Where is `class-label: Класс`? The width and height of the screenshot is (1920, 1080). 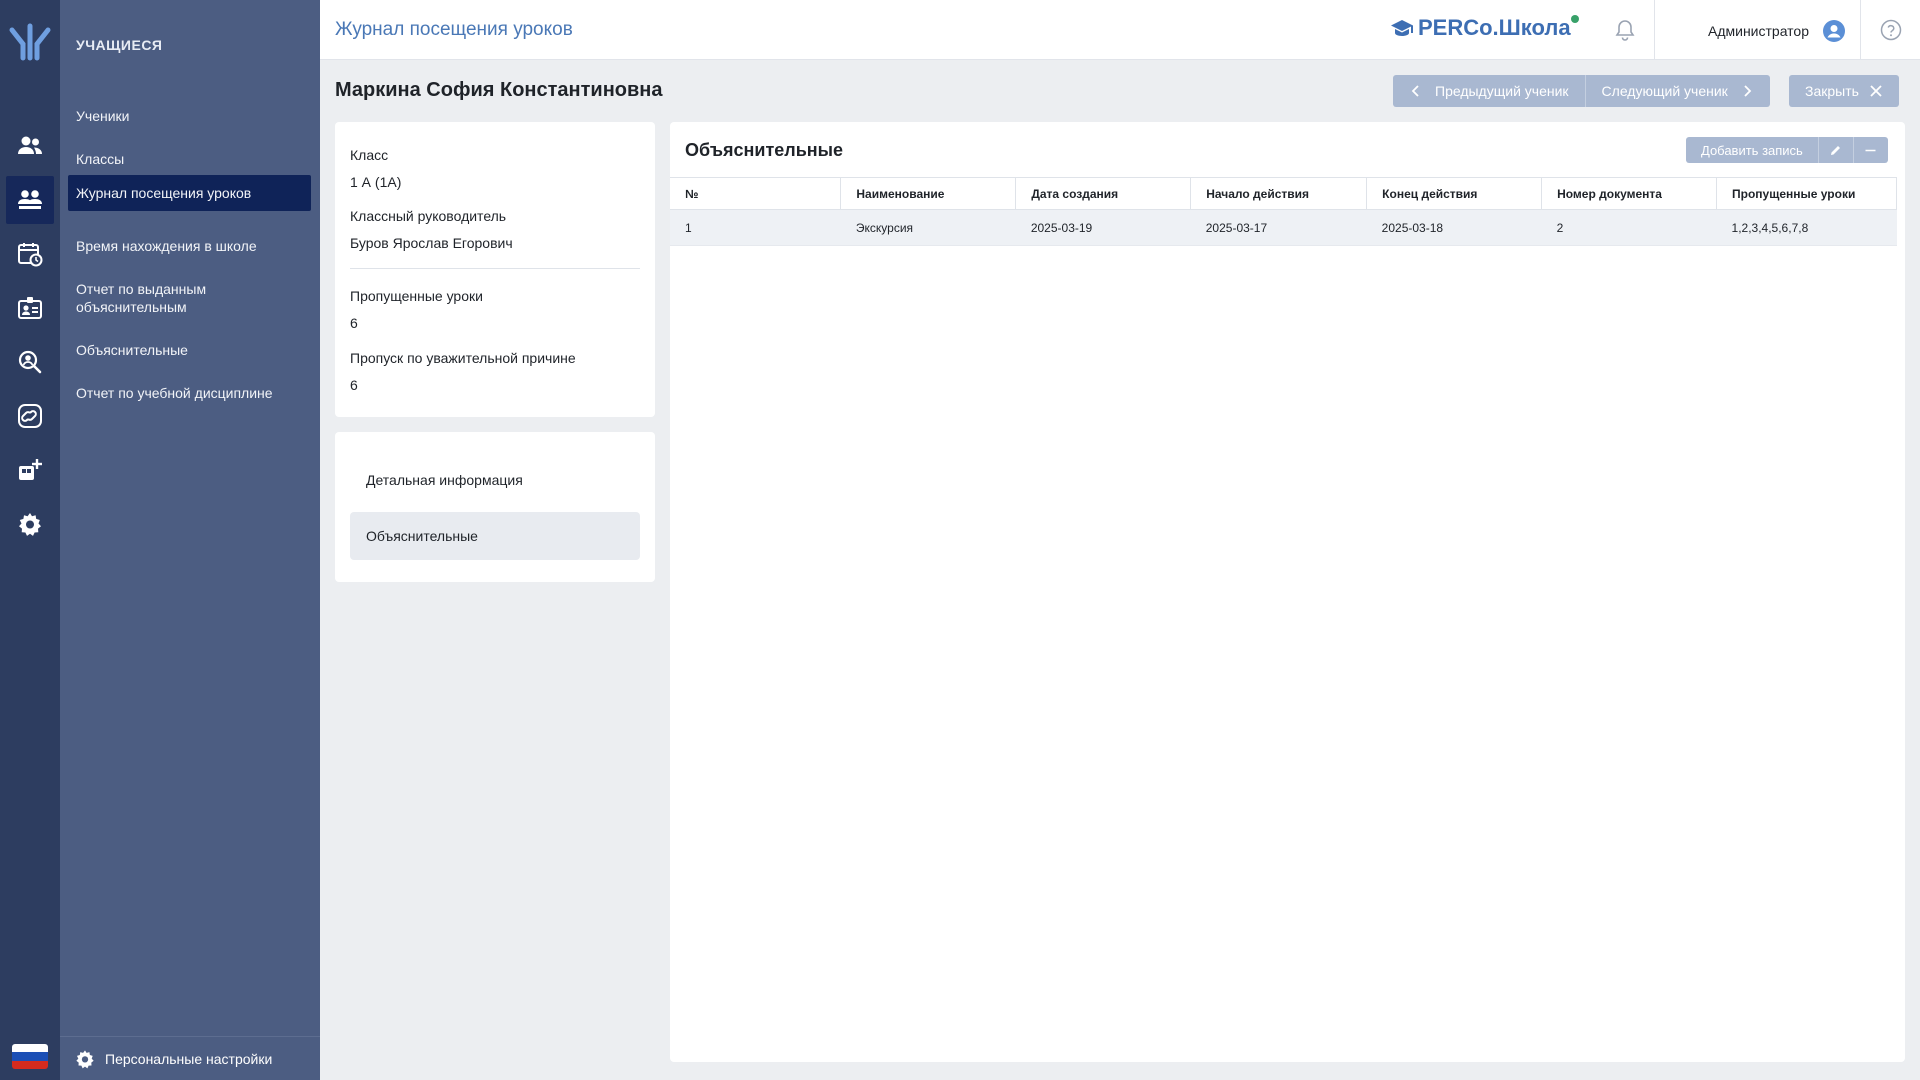
class-label: Класс is located at coordinates (369, 155).